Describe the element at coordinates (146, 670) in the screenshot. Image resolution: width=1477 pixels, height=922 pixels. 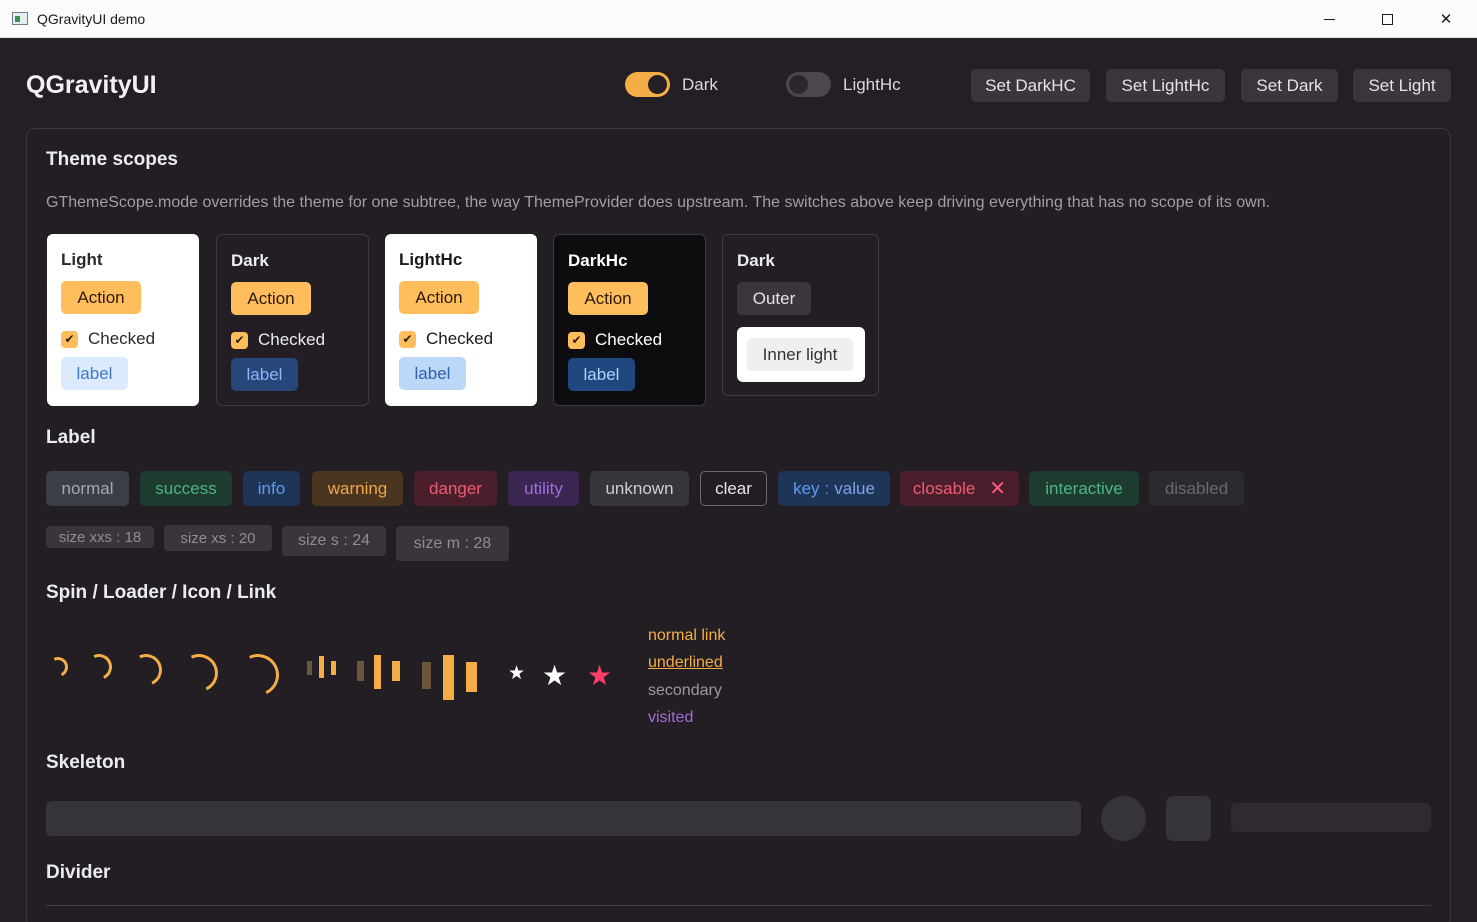
I see `spinner-m` at that location.